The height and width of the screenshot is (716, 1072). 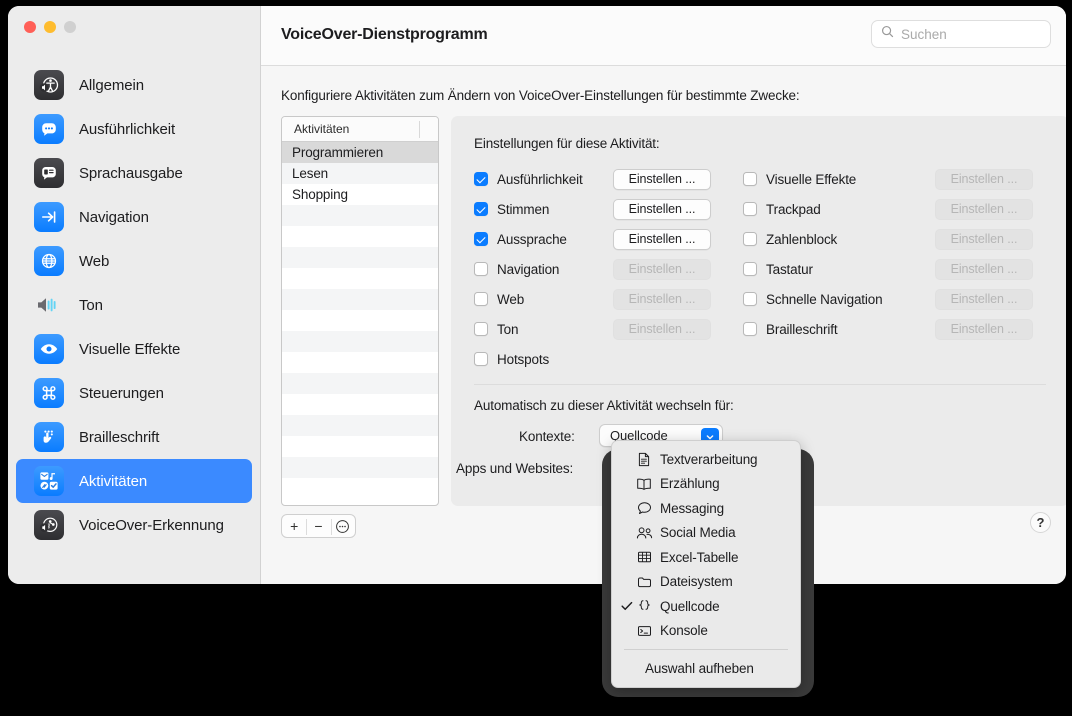 I want to click on sidebar-item-steuerungen: Steuerungen, so click(x=134, y=393).